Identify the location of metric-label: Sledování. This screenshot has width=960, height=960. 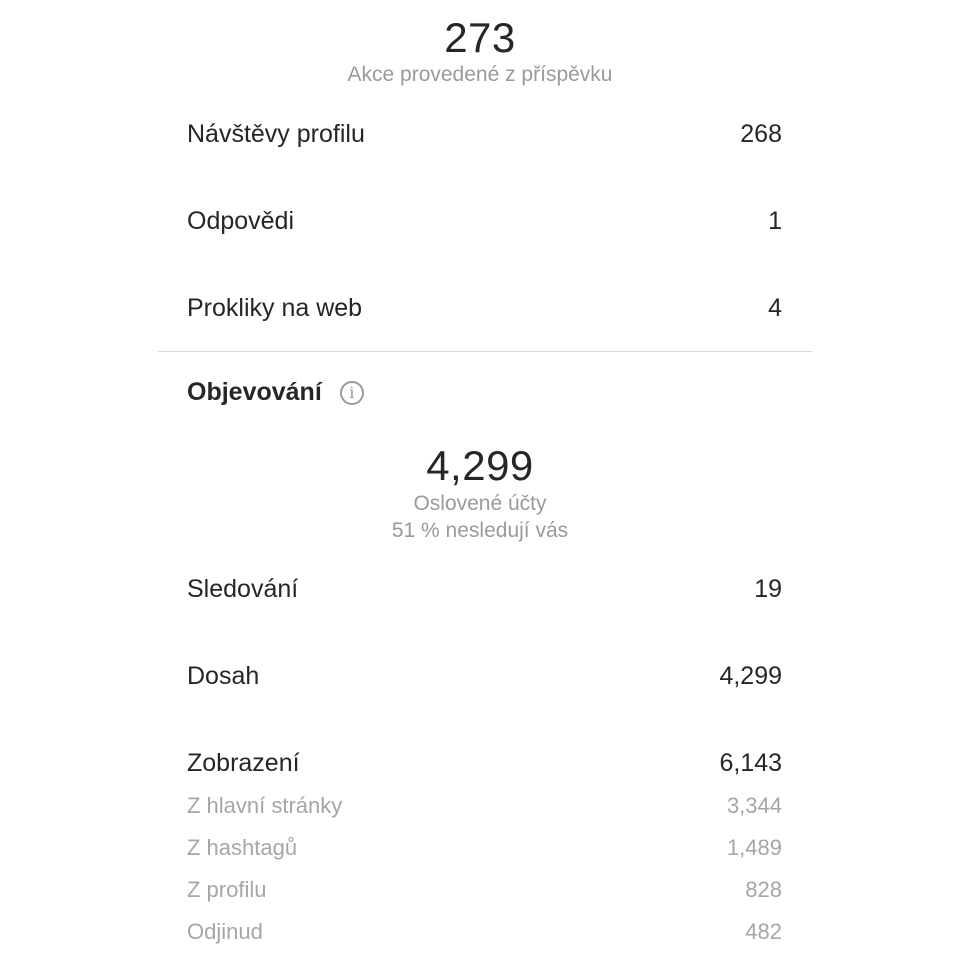
(243, 588).